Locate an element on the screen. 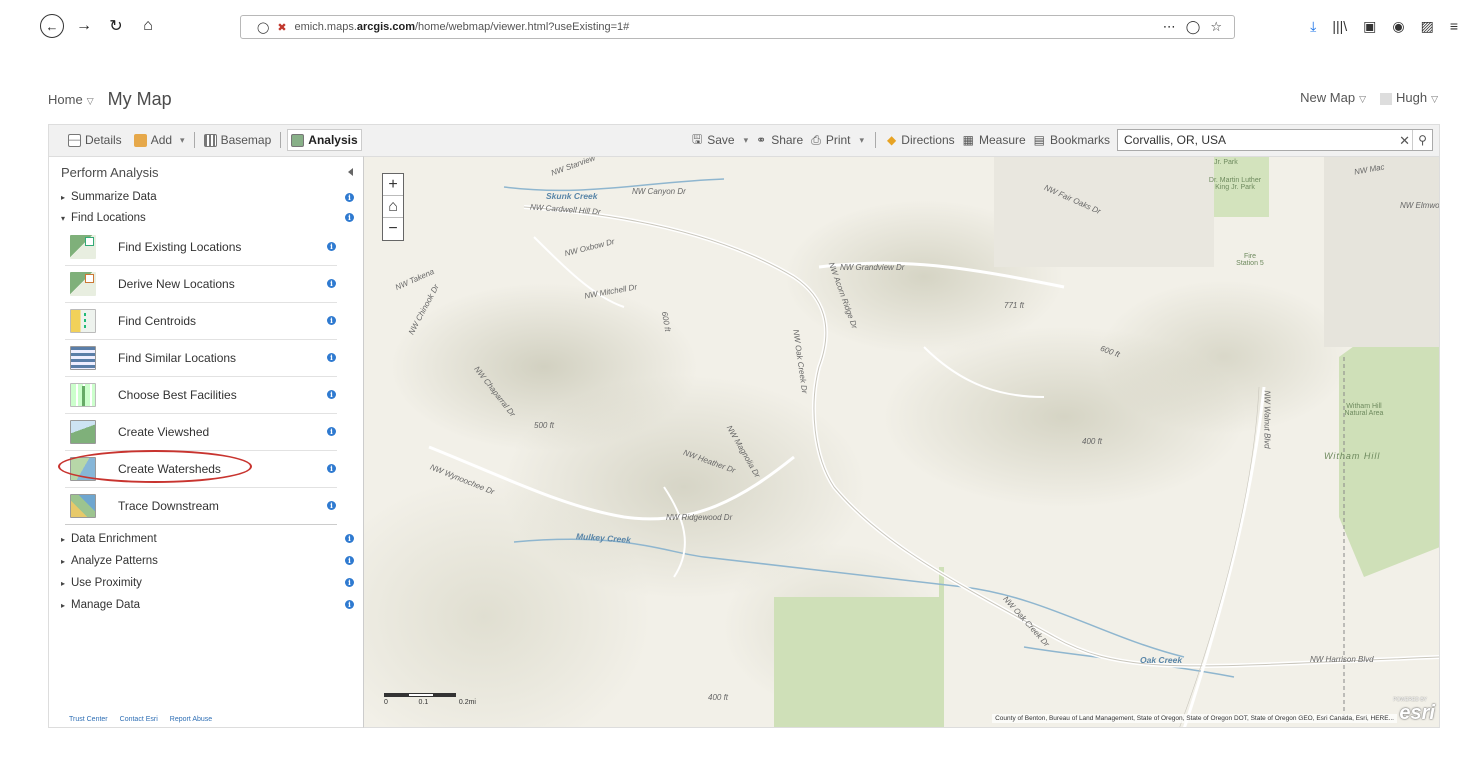 This screenshot has width=1472, height=764. category-use-proximity: ▸ Use Proximity is located at coordinates (101, 583).